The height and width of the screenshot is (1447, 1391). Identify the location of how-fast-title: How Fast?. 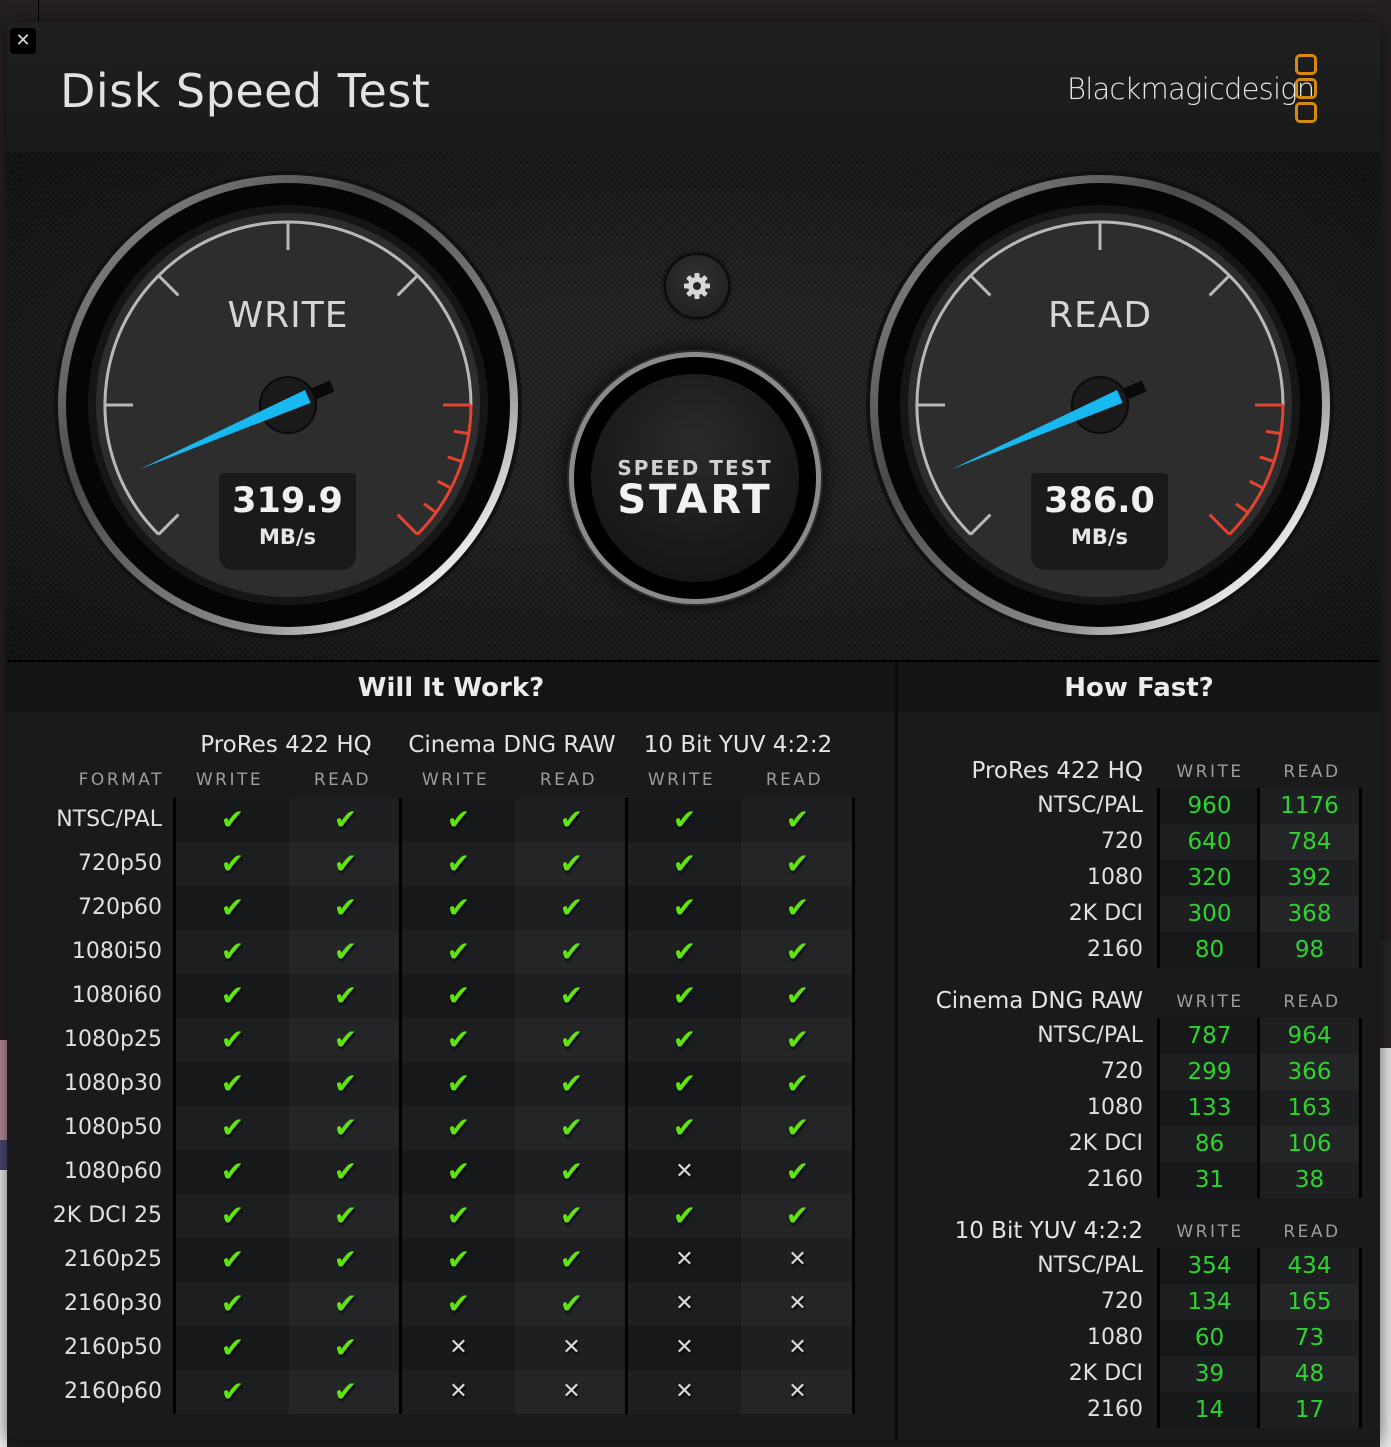
(1139, 687).